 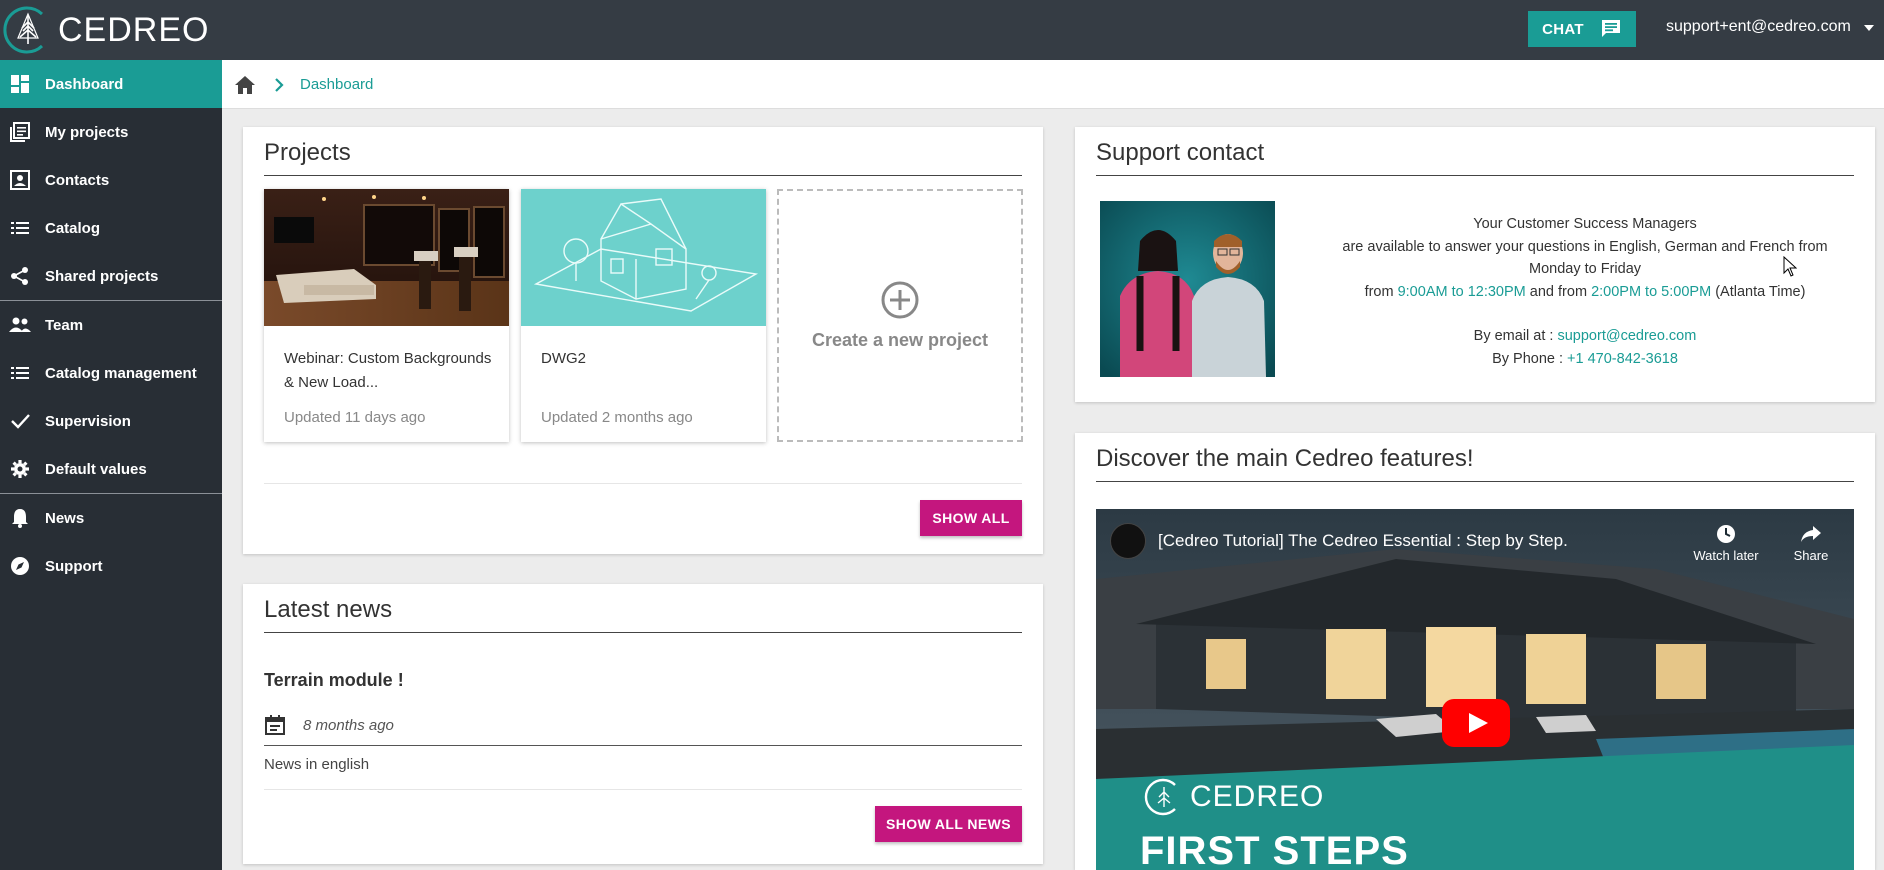 What do you see at coordinates (20, 276) in the screenshot?
I see `share-icon` at bounding box center [20, 276].